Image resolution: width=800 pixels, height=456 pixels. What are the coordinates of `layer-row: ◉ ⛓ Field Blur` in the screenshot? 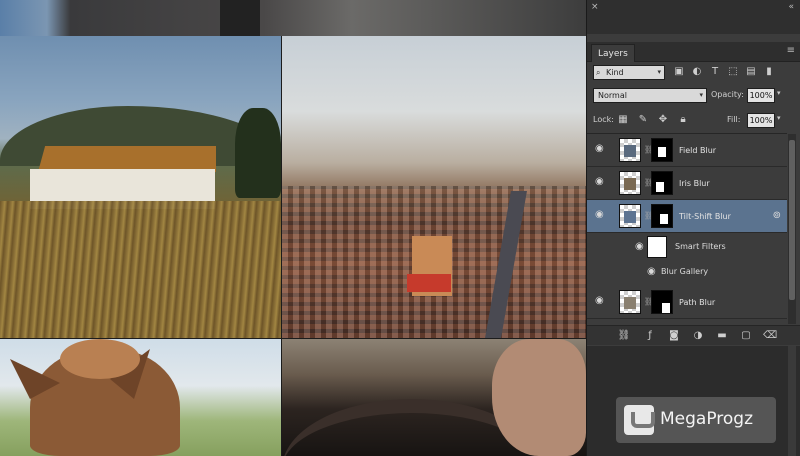 It's located at (687, 150).